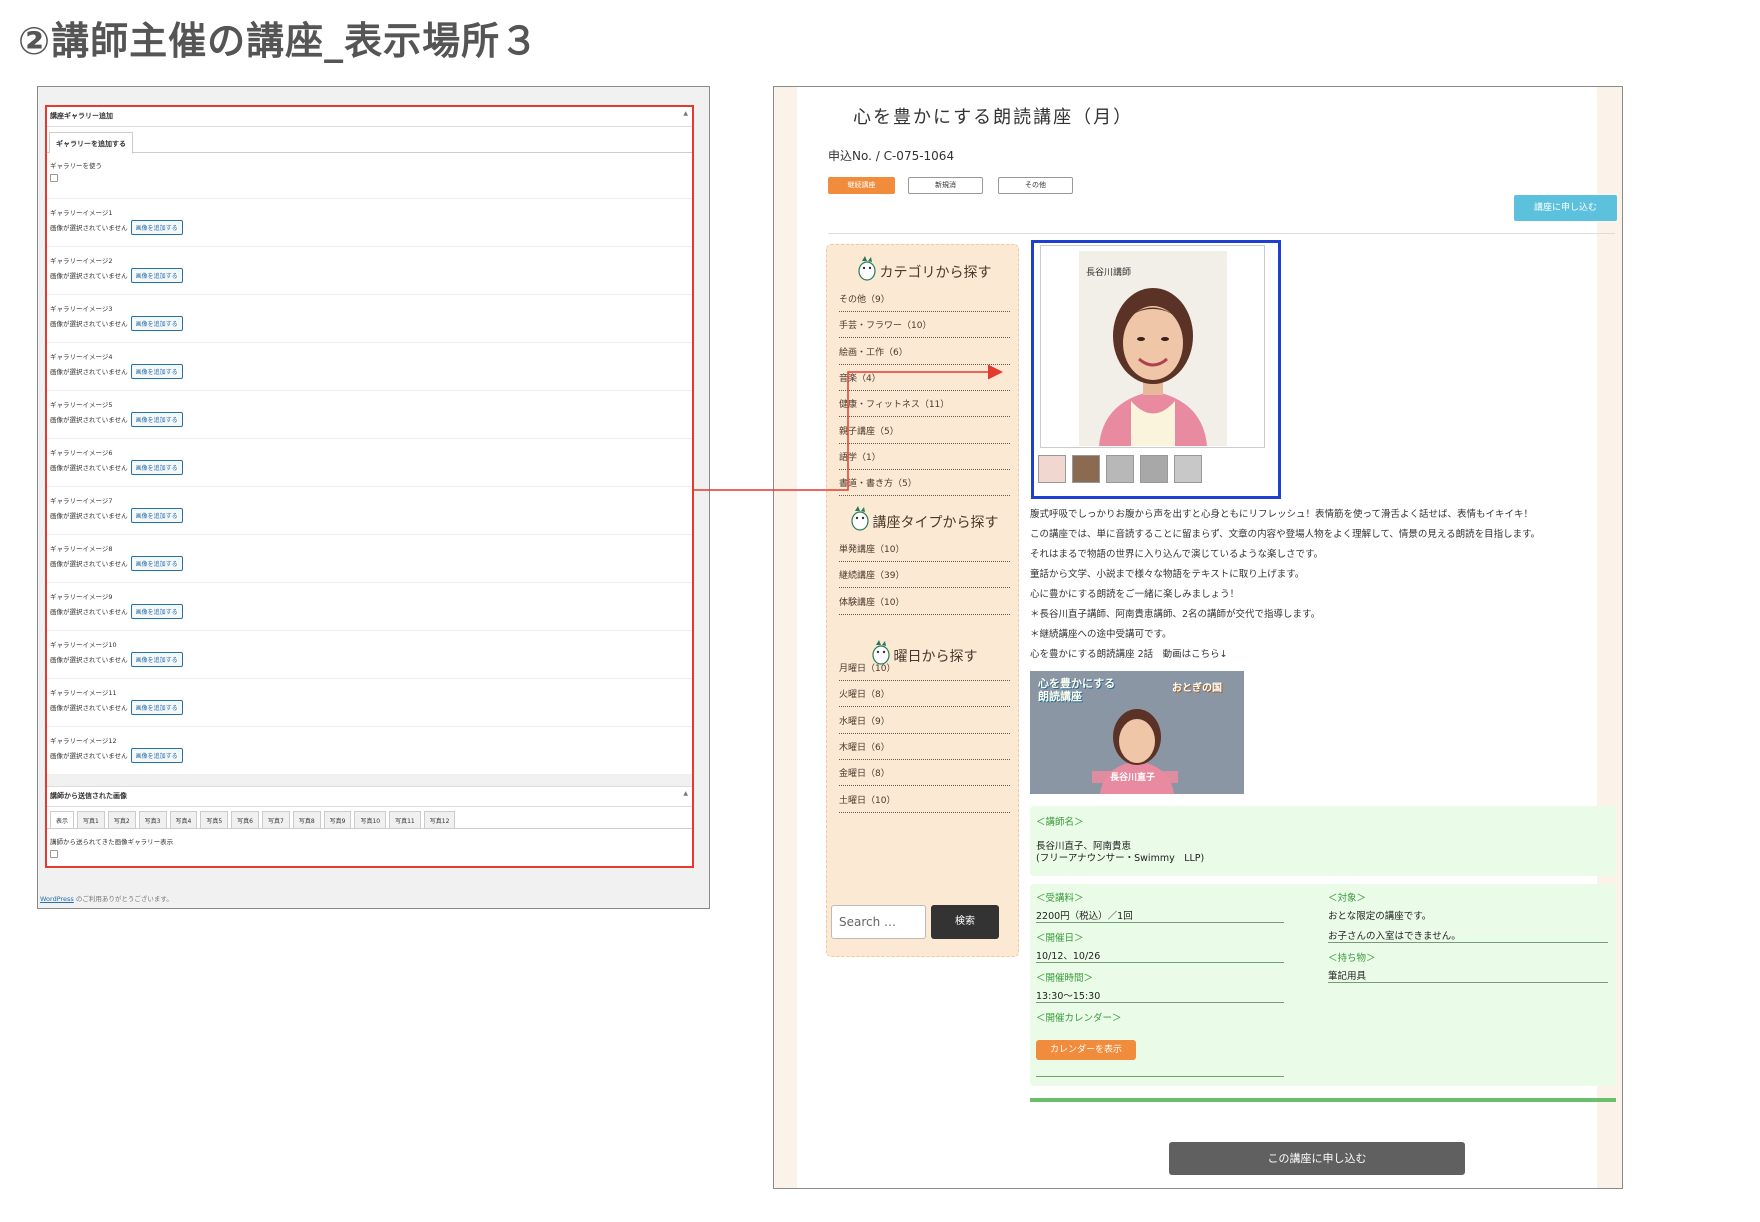  I want to click on photo-tab: 写真3, so click(152, 819).